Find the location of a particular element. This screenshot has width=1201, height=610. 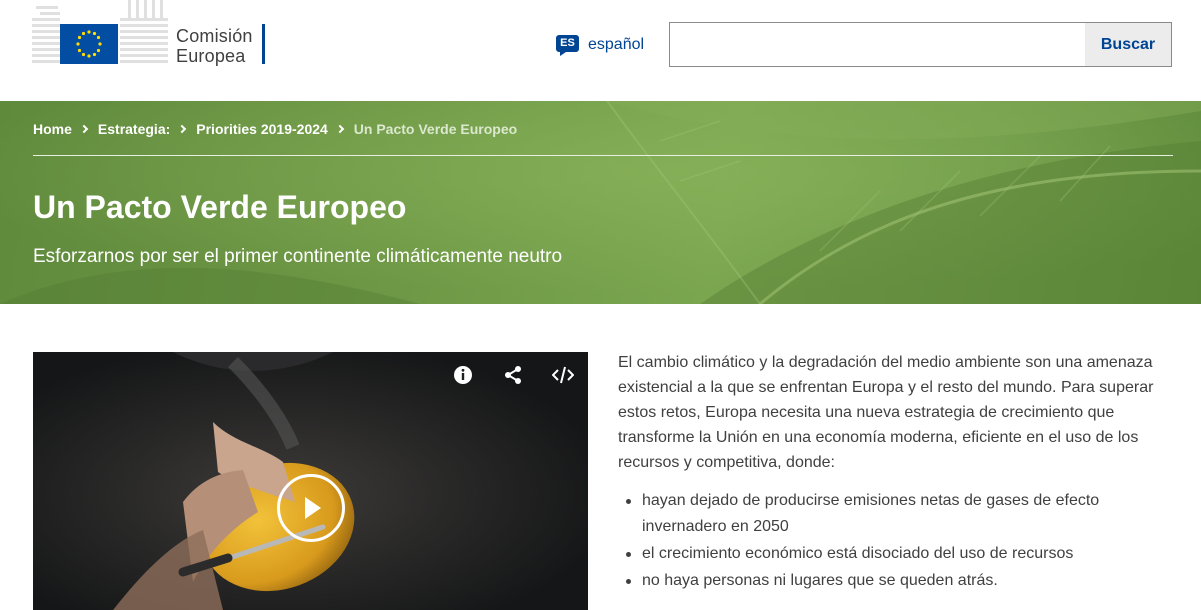

search-button: Buscar is located at coordinates (1128, 44).